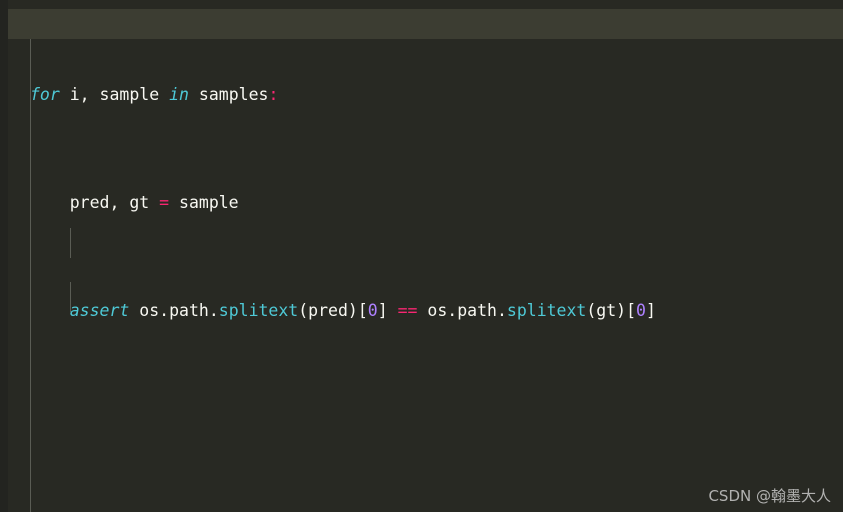 This screenshot has height=512, width=843. What do you see at coordinates (174, 310) in the screenshot?
I see `expr-a: os.path.` at bounding box center [174, 310].